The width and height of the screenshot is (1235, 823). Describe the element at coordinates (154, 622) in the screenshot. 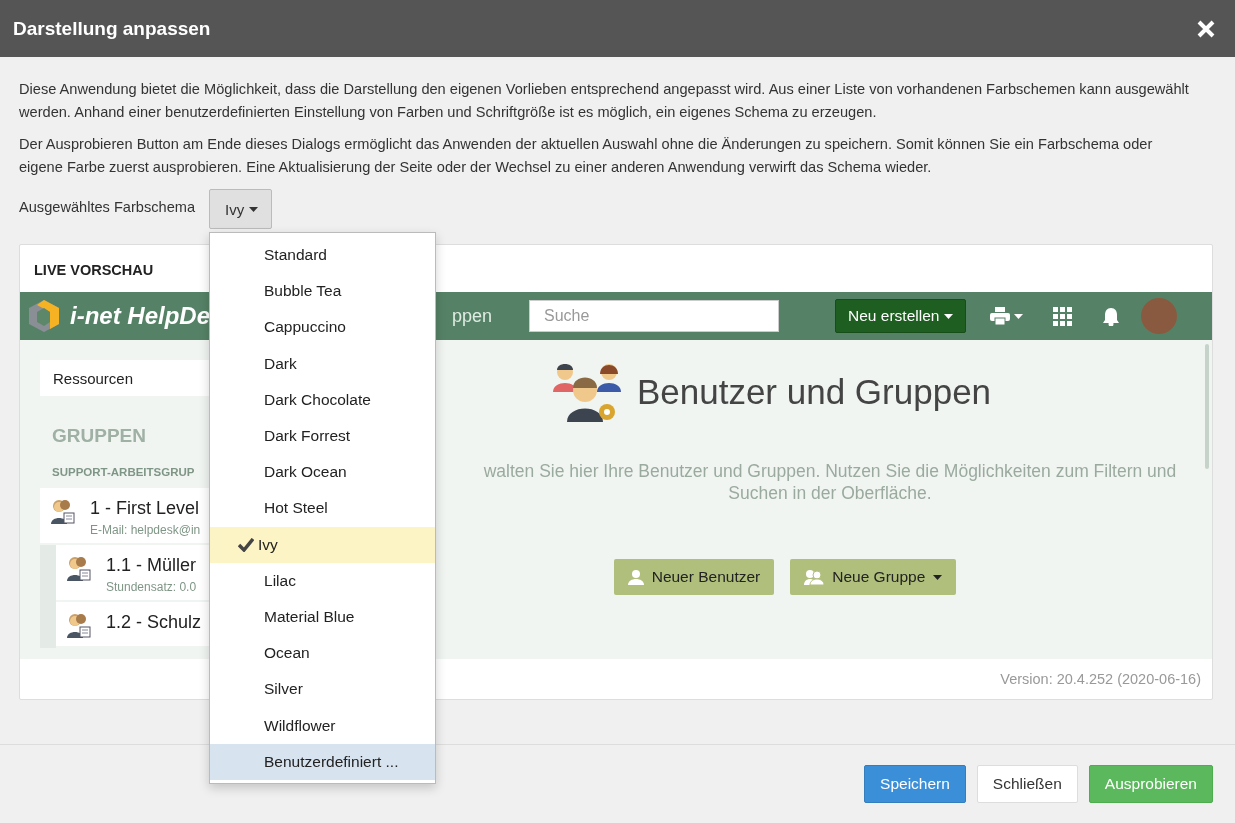

I see `group-title: 1.2 - Schulz` at that location.